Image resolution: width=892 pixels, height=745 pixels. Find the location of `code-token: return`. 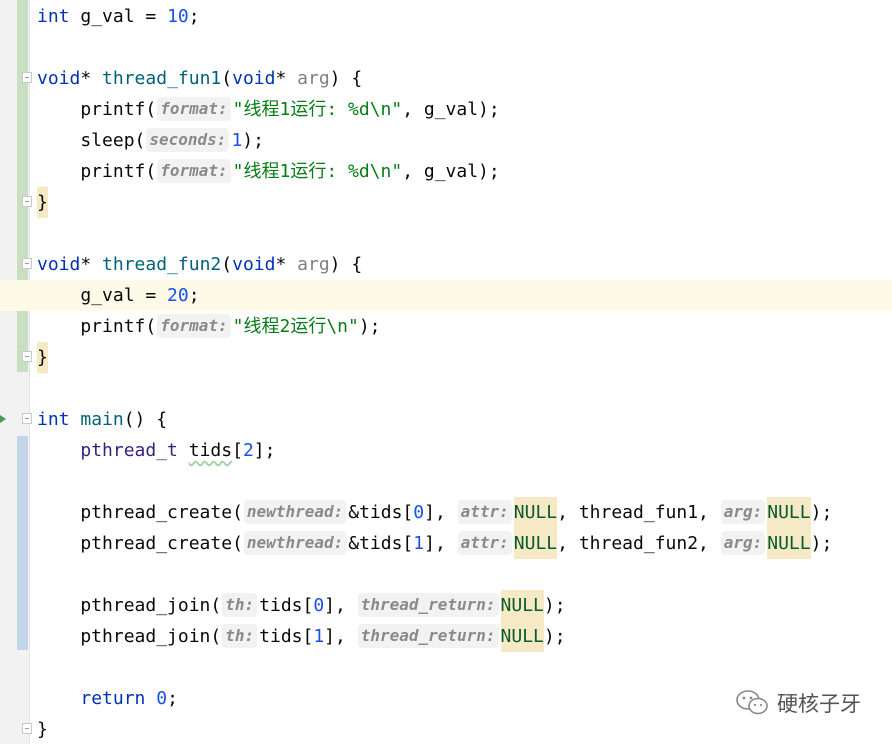

code-token: return is located at coordinates (113, 698).